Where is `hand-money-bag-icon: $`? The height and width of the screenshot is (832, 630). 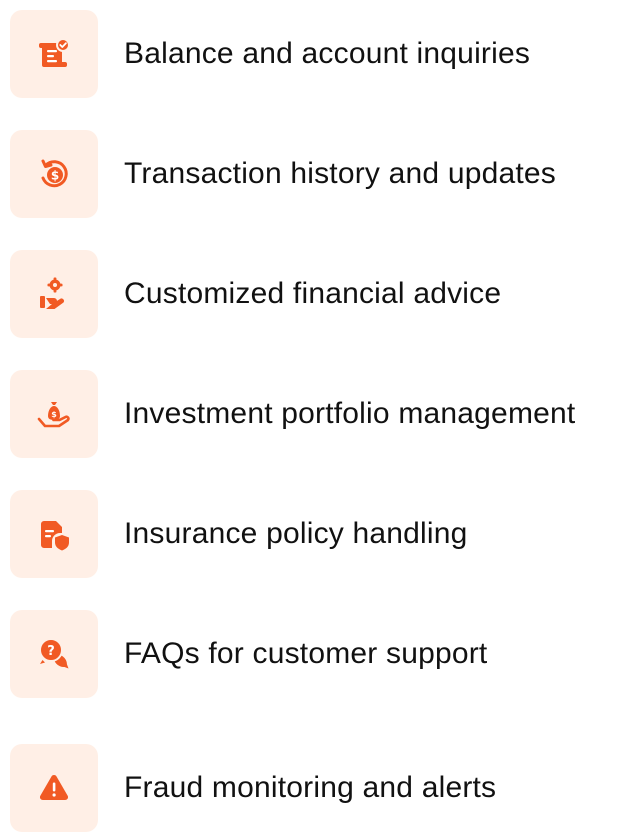 hand-money-bag-icon: $ is located at coordinates (53, 415).